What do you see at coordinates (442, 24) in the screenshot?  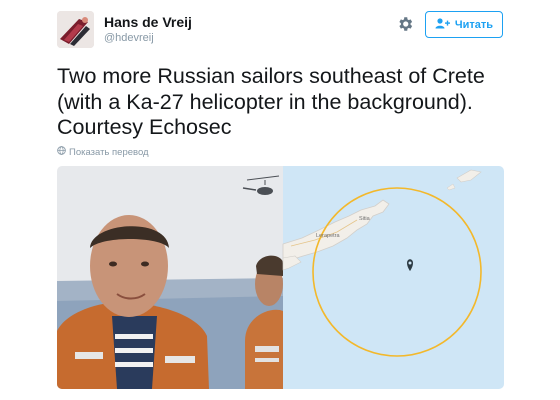 I see `add-user-icon` at bounding box center [442, 24].